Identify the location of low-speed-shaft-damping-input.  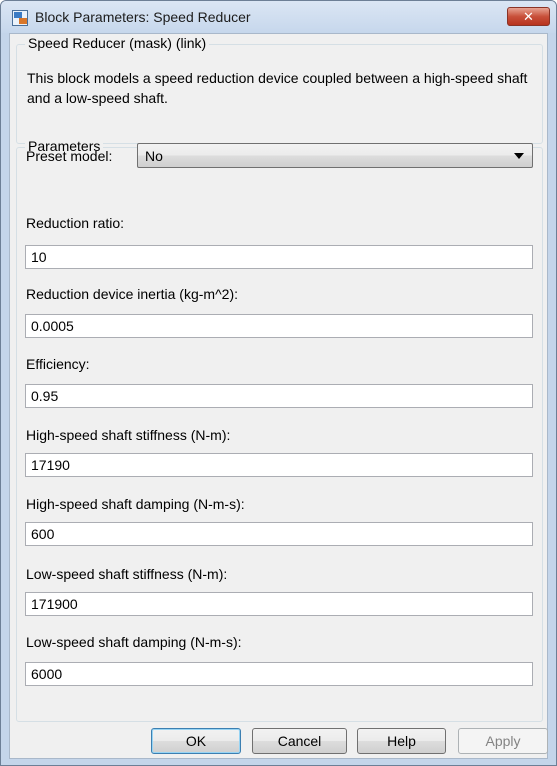
(279, 674).